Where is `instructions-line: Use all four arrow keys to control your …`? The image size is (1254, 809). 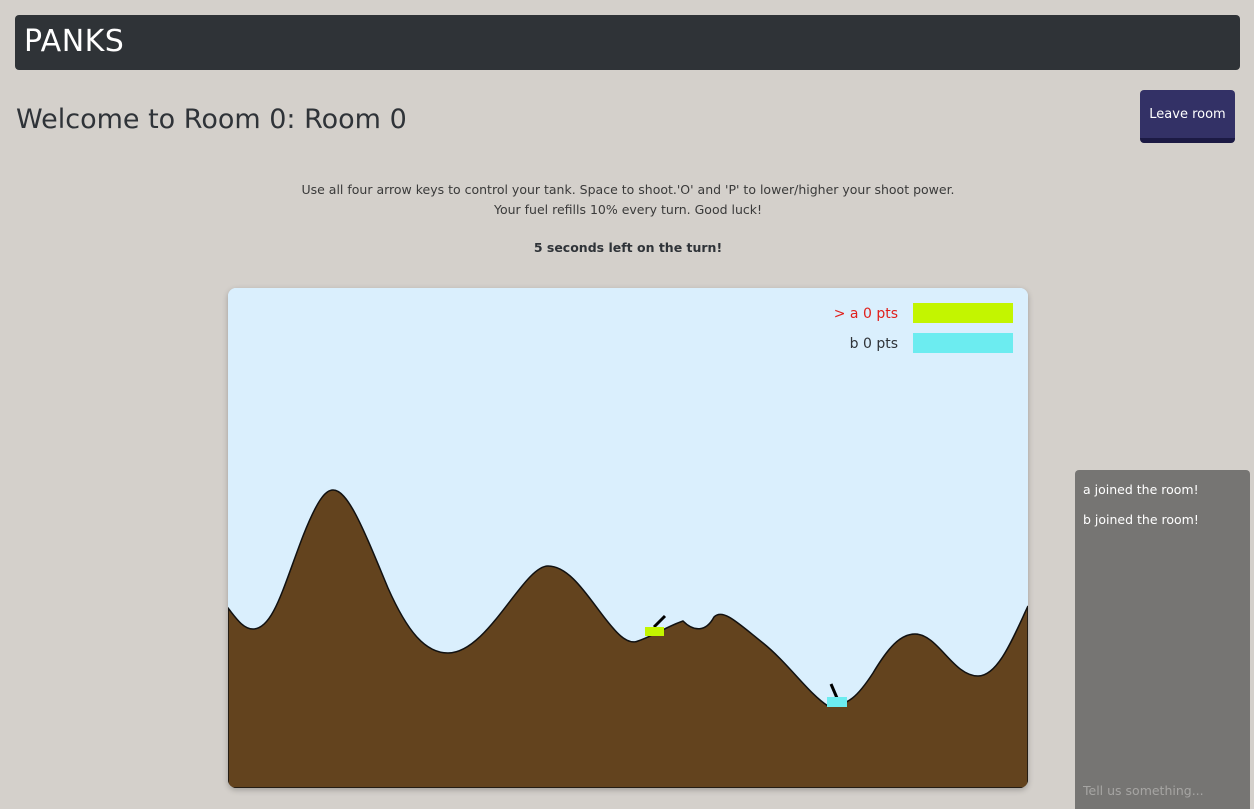
instructions-line: Use all four arrow keys to control your … is located at coordinates (628, 189).